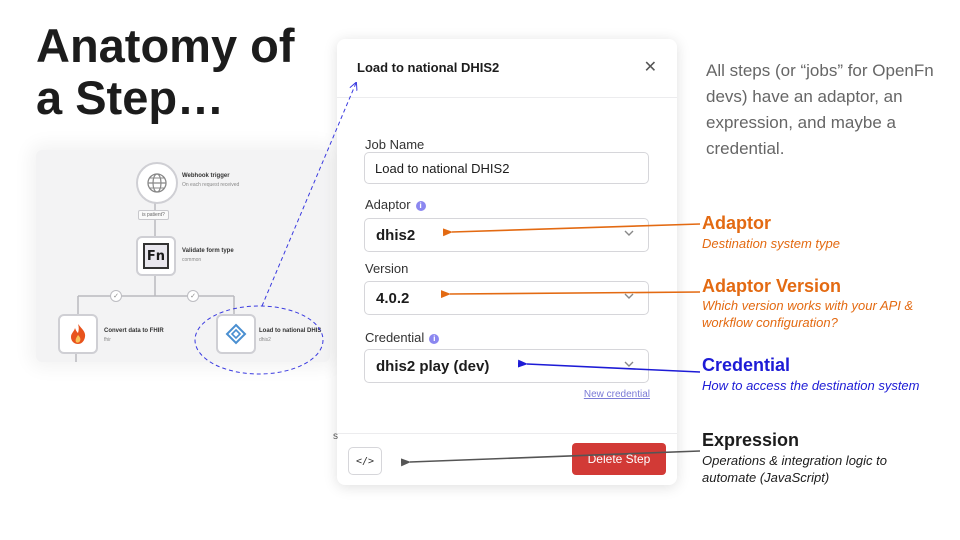 This screenshot has width=960, height=540. What do you see at coordinates (335, 436) in the screenshot?
I see `stray-text: s` at bounding box center [335, 436].